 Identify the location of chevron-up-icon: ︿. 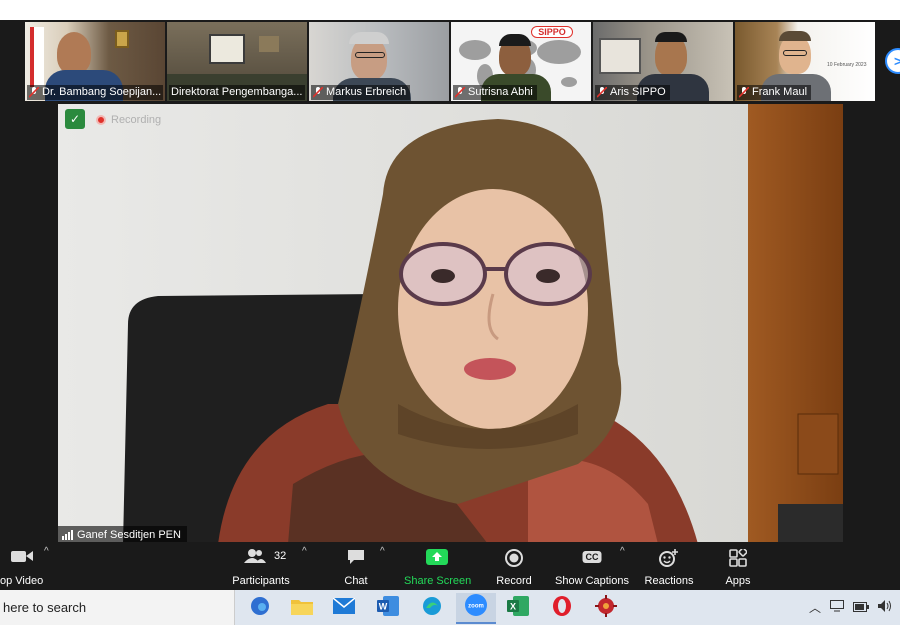
(815, 607).